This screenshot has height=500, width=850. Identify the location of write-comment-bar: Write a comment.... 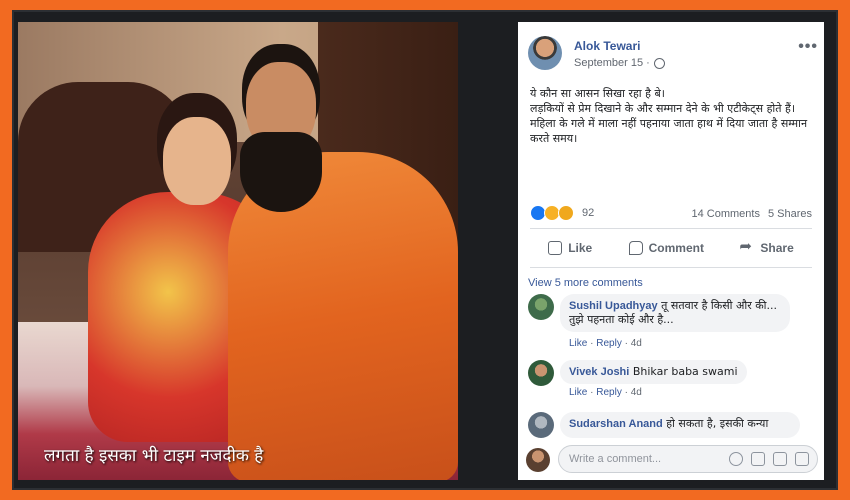
(672, 460).